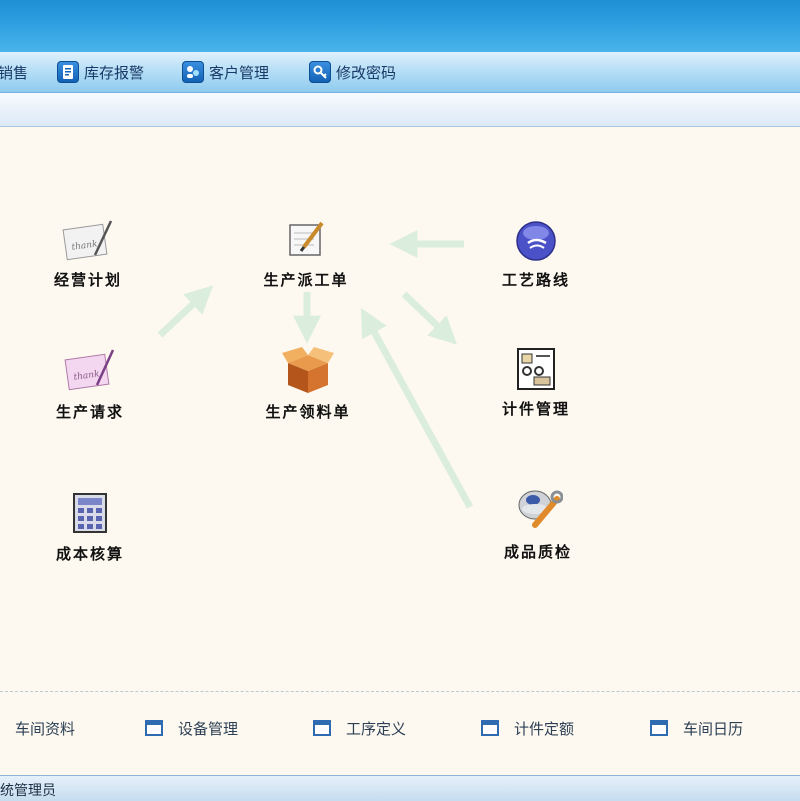  I want to click on menu-item-change-password: 修改密码, so click(352, 72).